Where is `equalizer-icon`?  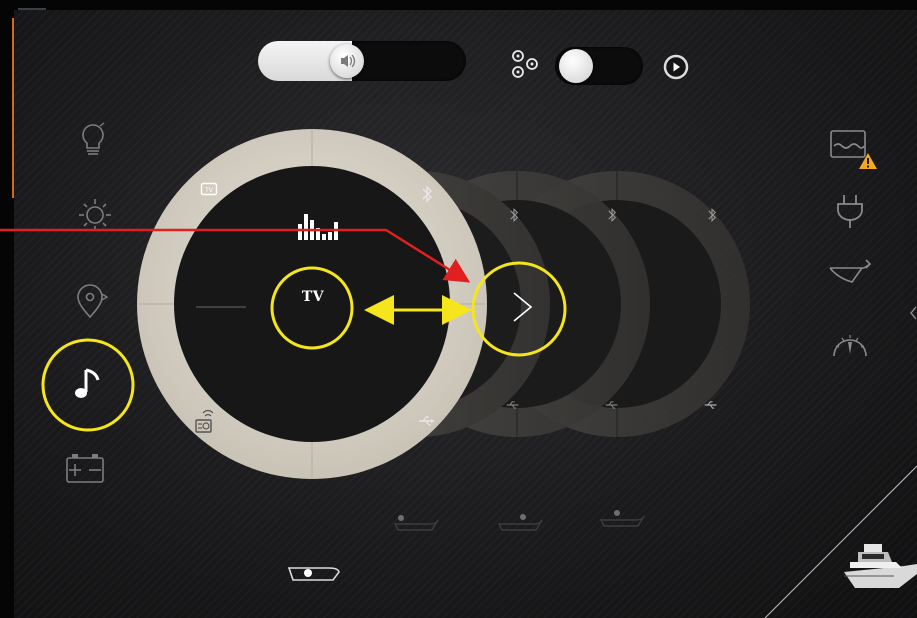 equalizer-icon is located at coordinates (318, 226).